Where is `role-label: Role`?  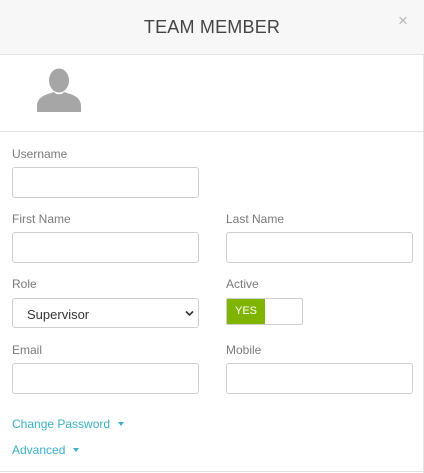
role-label: Role is located at coordinates (24, 284).